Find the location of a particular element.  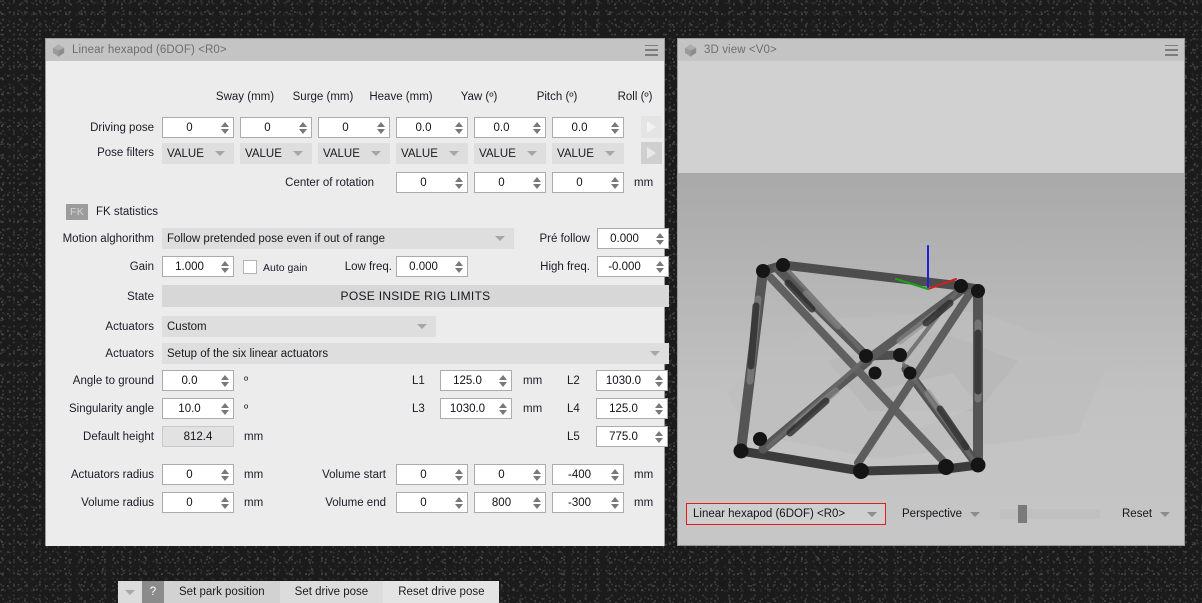

actuators-setup-combo: Setup of the six linear actuators is located at coordinates (415, 353).